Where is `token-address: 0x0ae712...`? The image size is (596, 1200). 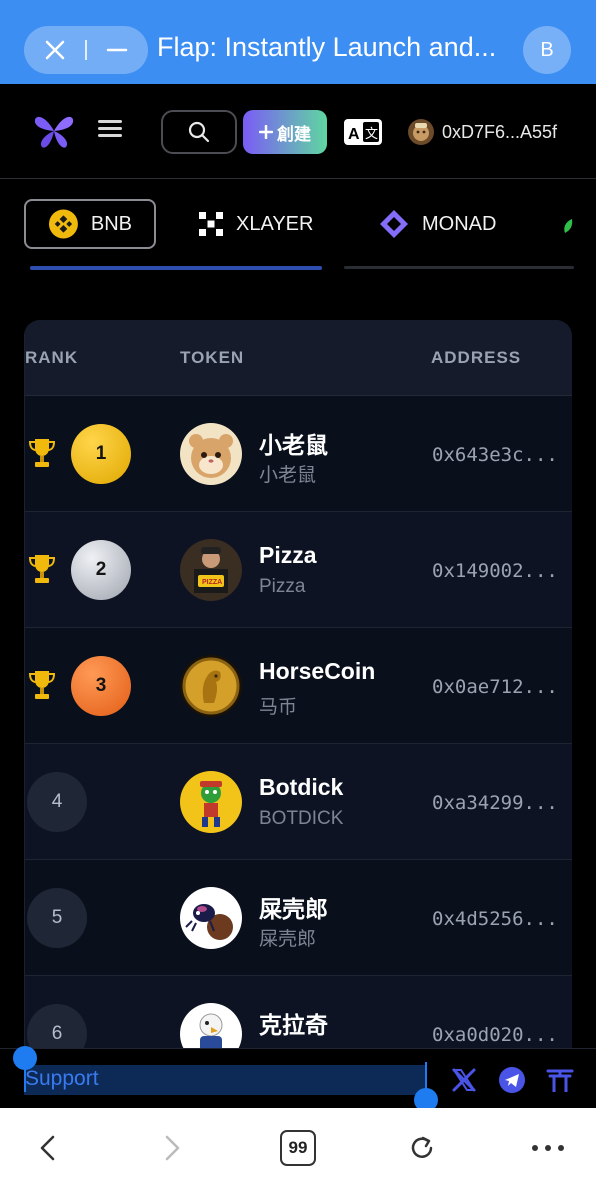 token-address: 0x0ae712... is located at coordinates (495, 687).